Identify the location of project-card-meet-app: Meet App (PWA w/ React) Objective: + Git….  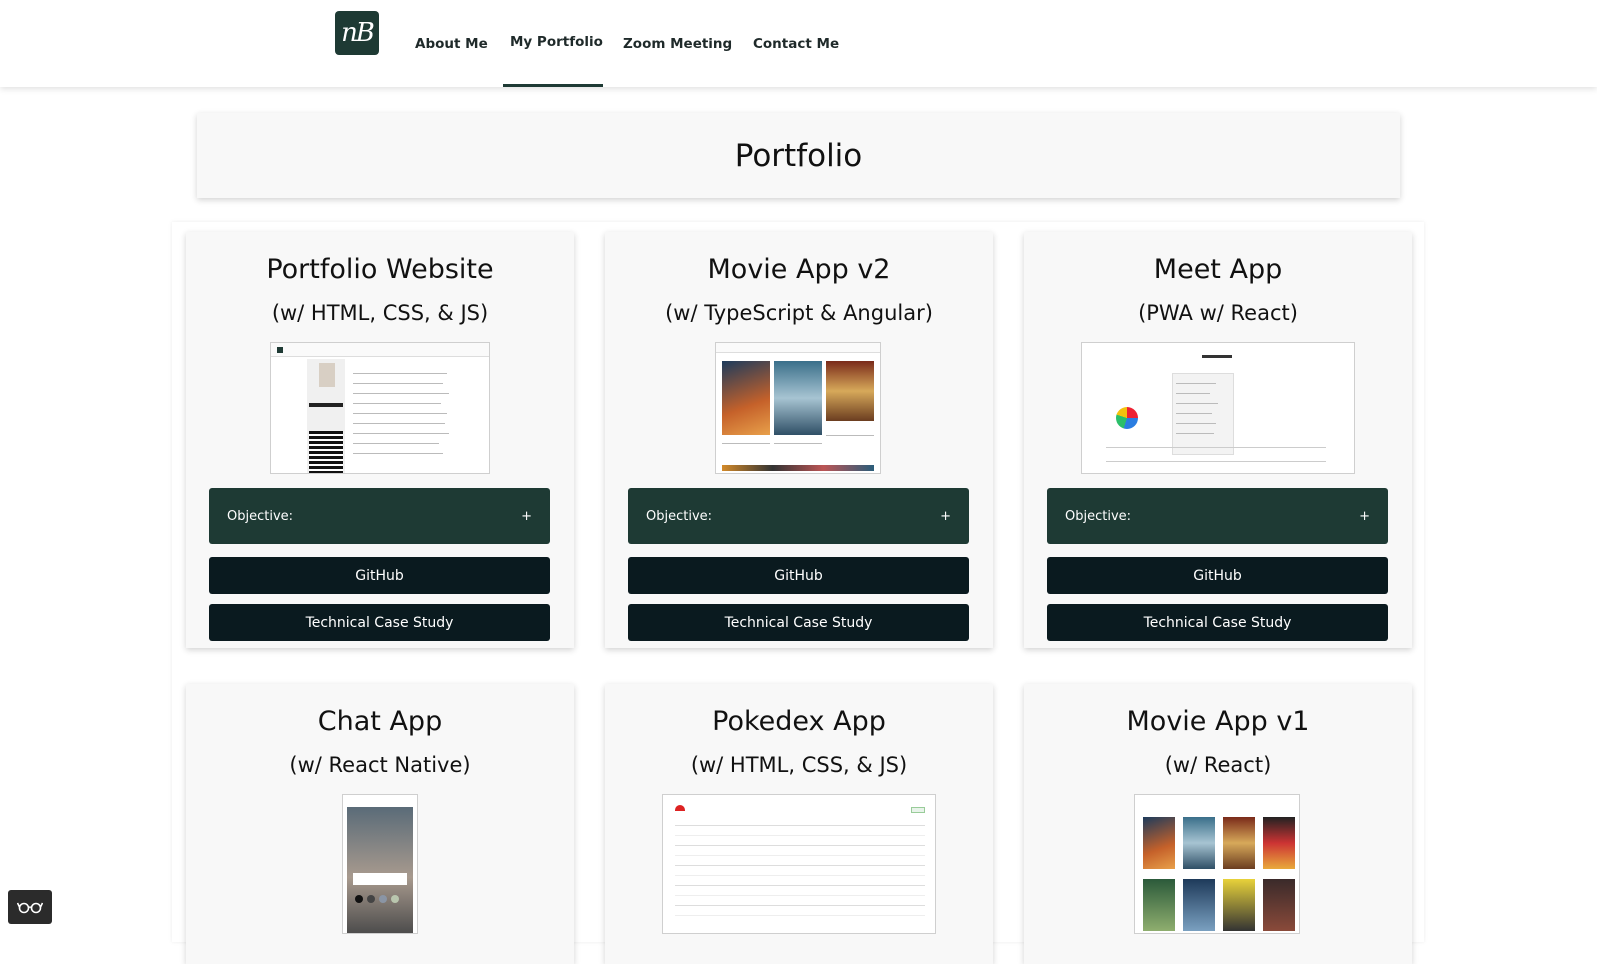
(1218, 440).